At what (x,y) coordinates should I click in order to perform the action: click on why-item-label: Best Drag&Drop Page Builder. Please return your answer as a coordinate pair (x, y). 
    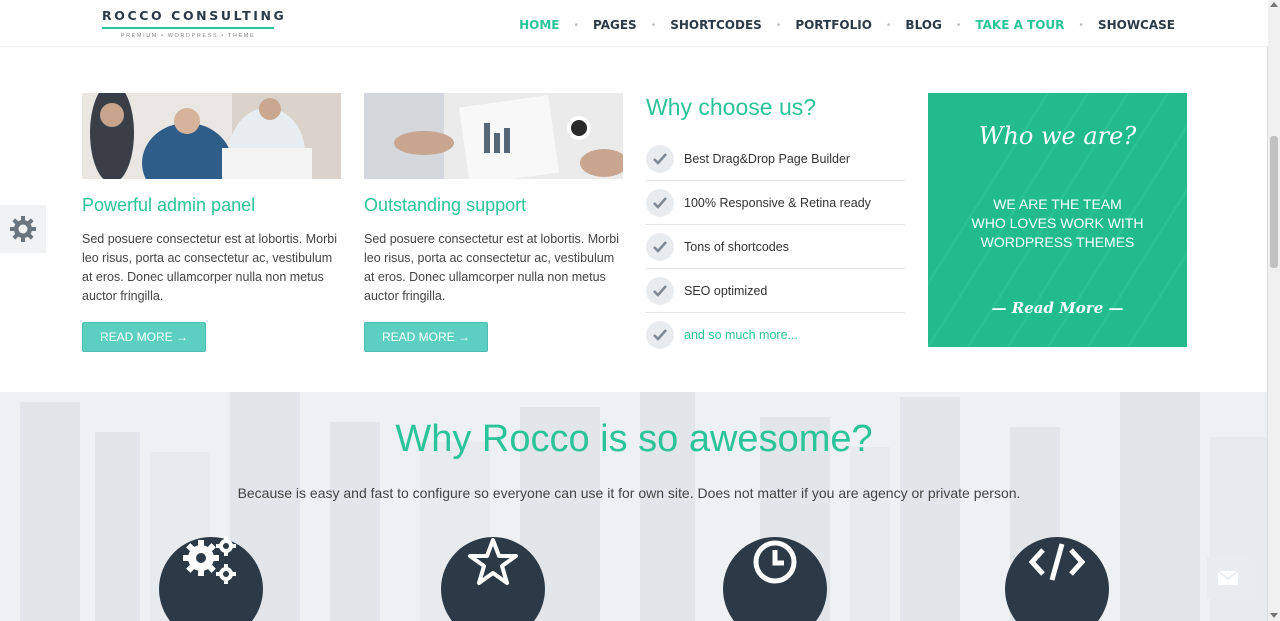
    Looking at the image, I should click on (767, 158).